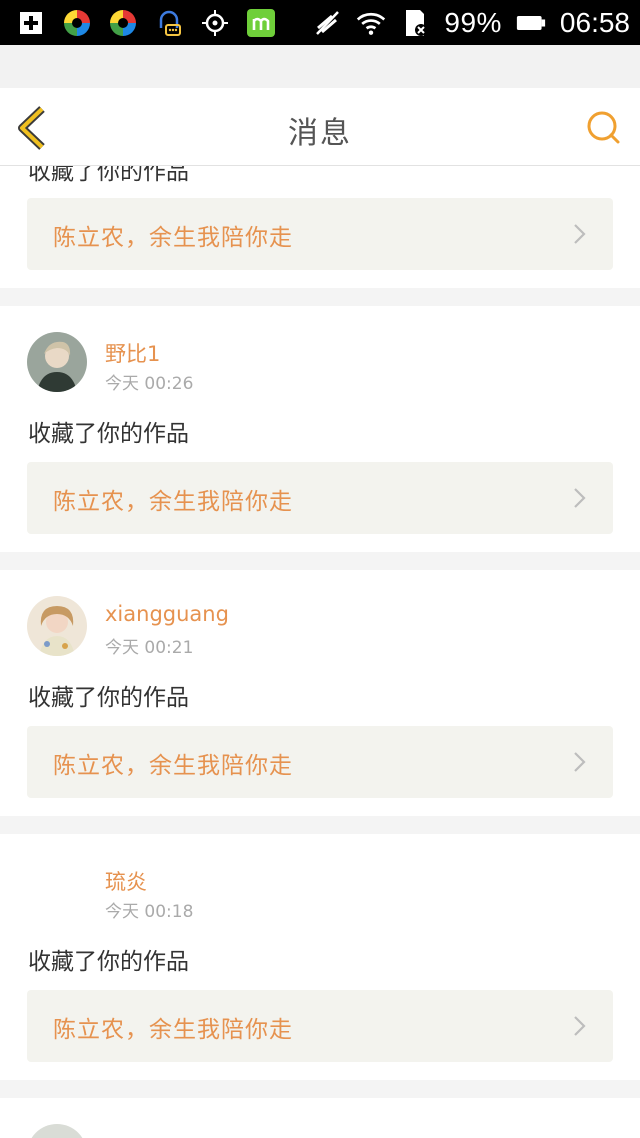 This screenshot has width=640, height=1138. What do you see at coordinates (371, 23) in the screenshot?
I see `wifi-icon` at bounding box center [371, 23].